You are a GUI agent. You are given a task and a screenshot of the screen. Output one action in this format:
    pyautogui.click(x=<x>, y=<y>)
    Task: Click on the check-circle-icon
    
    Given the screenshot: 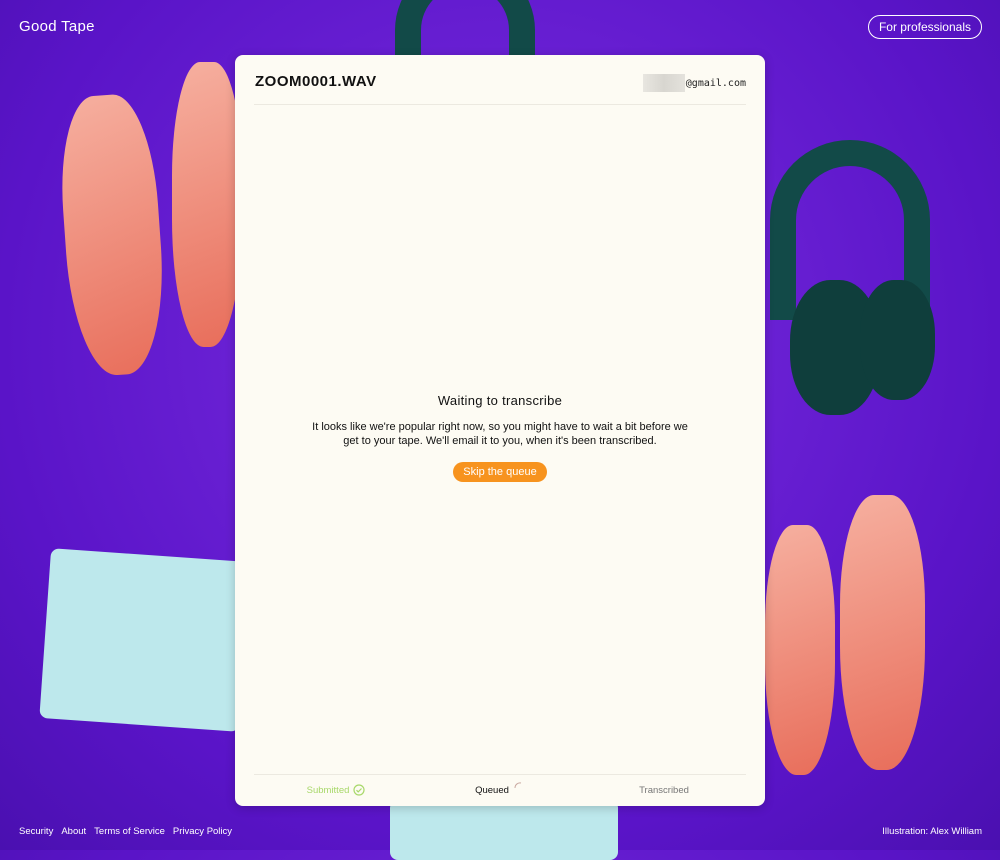 What is the action you would take?
    pyautogui.click(x=359, y=790)
    